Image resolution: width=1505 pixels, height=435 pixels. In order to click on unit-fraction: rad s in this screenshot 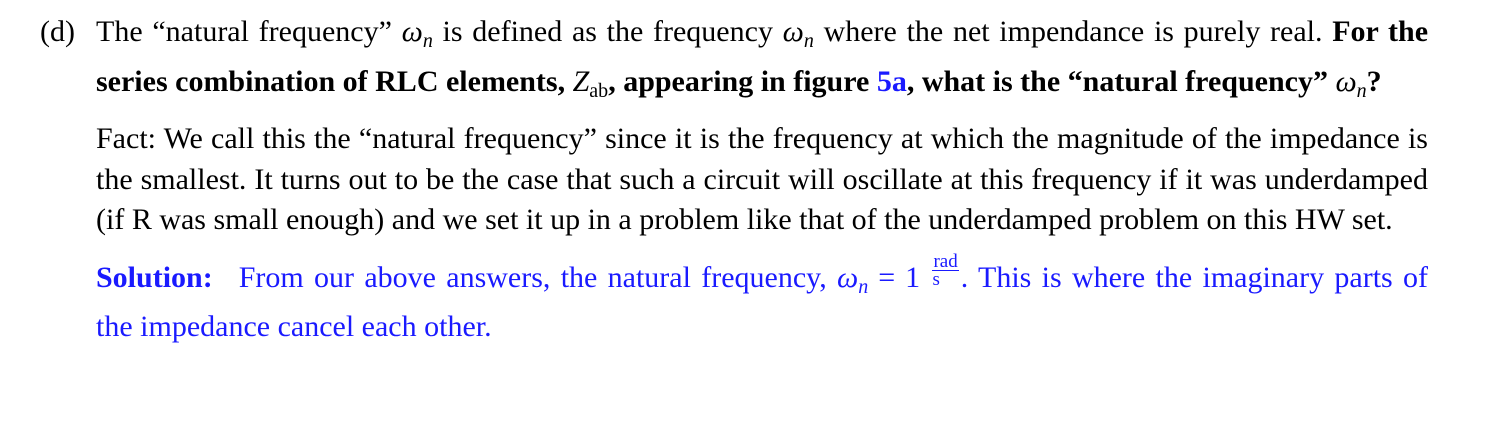, I will do `click(945, 270)`.